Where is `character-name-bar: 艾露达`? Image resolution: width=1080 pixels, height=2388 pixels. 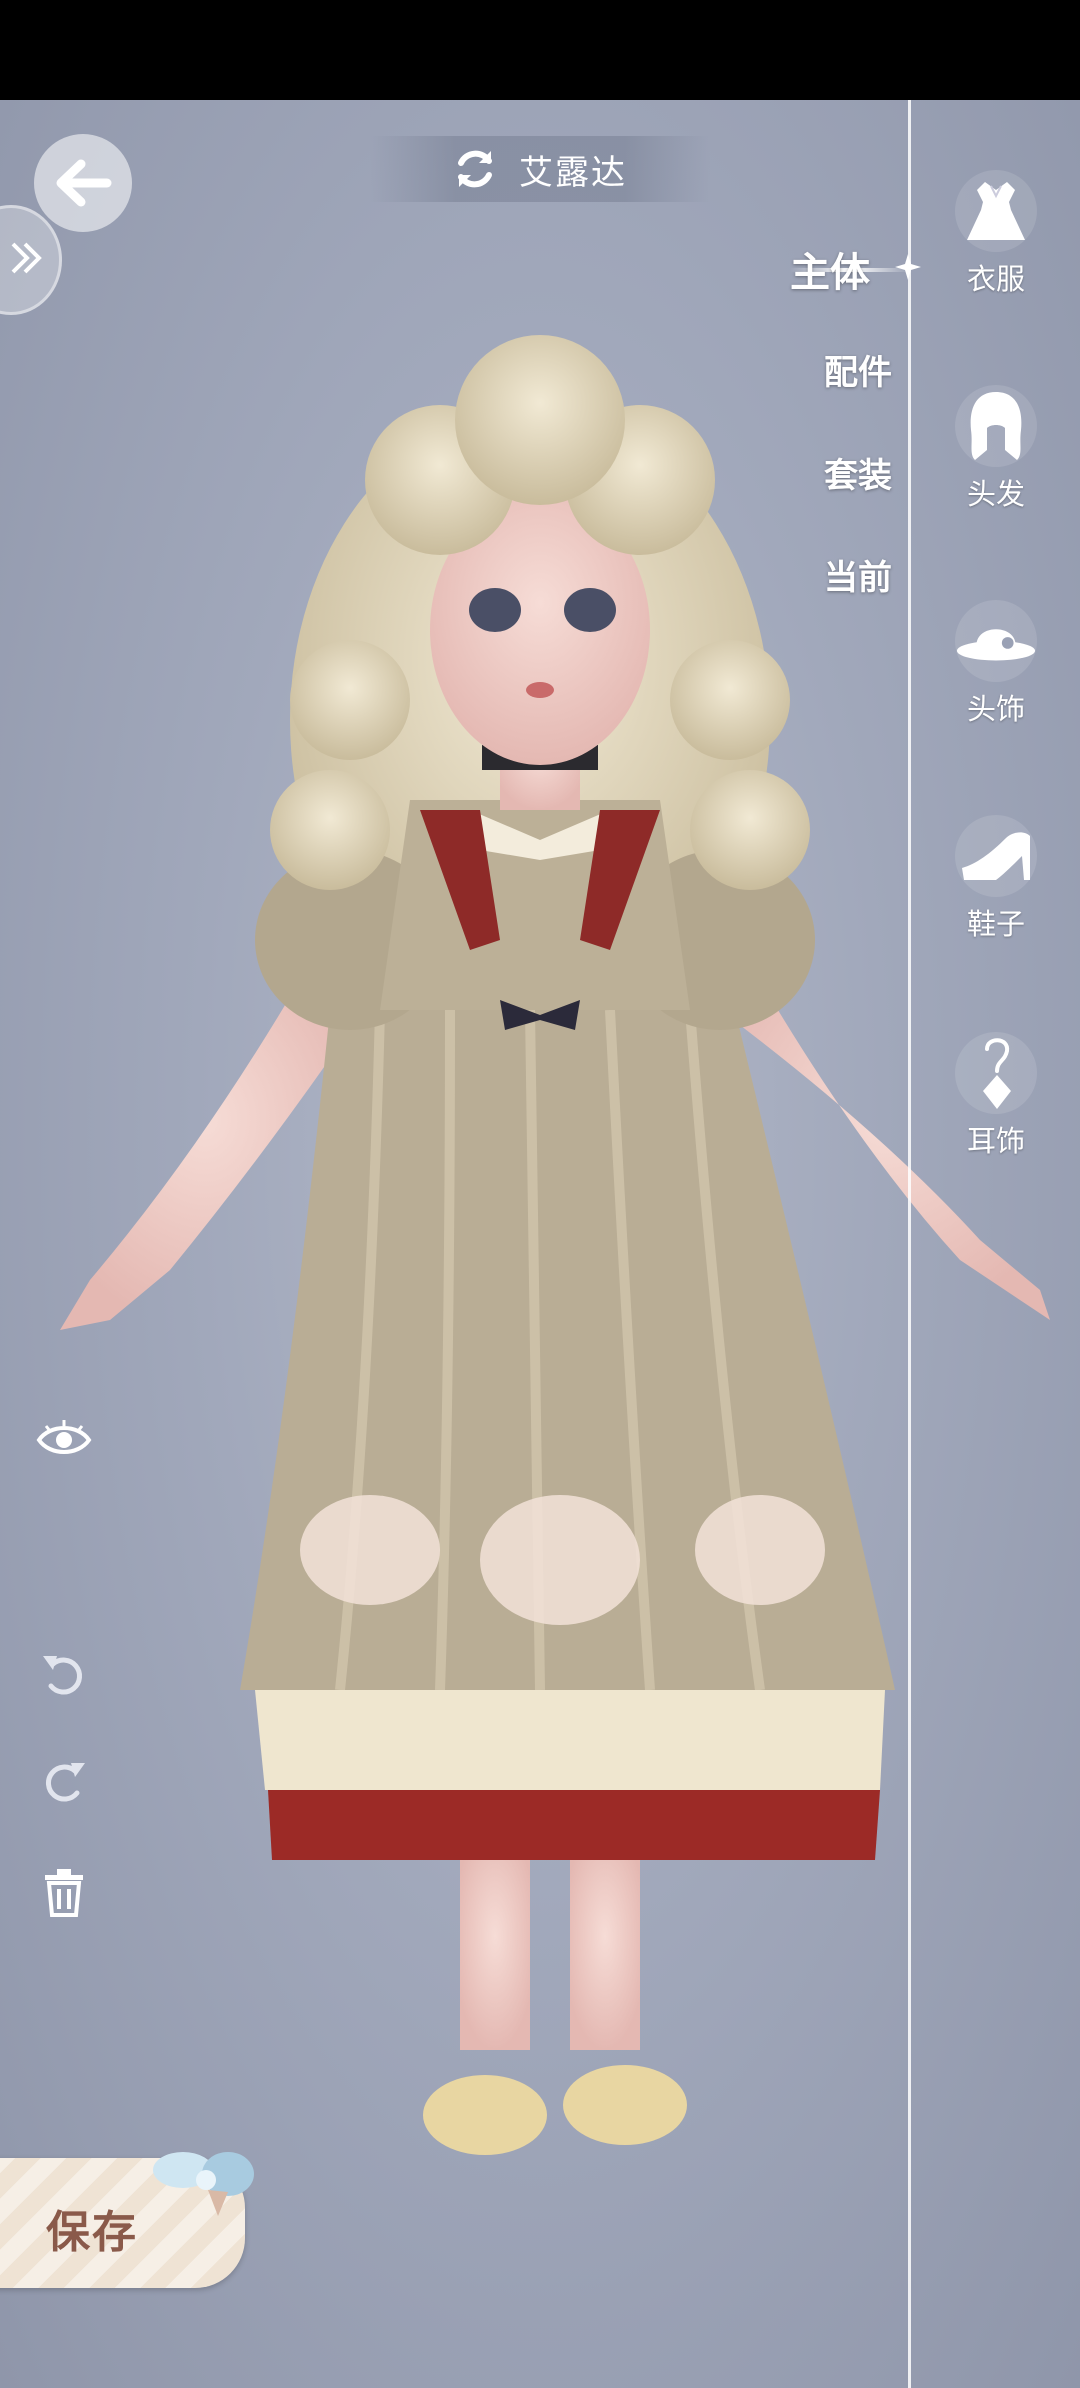 character-name-bar: 艾露达 is located at coordinates (540, 169).